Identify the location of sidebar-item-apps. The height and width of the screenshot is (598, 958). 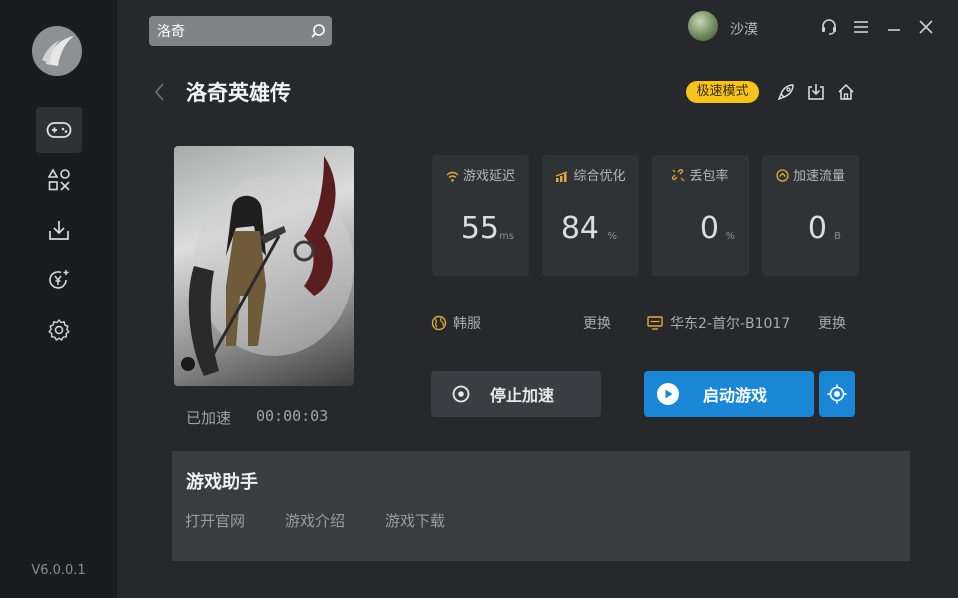
(59, 180).